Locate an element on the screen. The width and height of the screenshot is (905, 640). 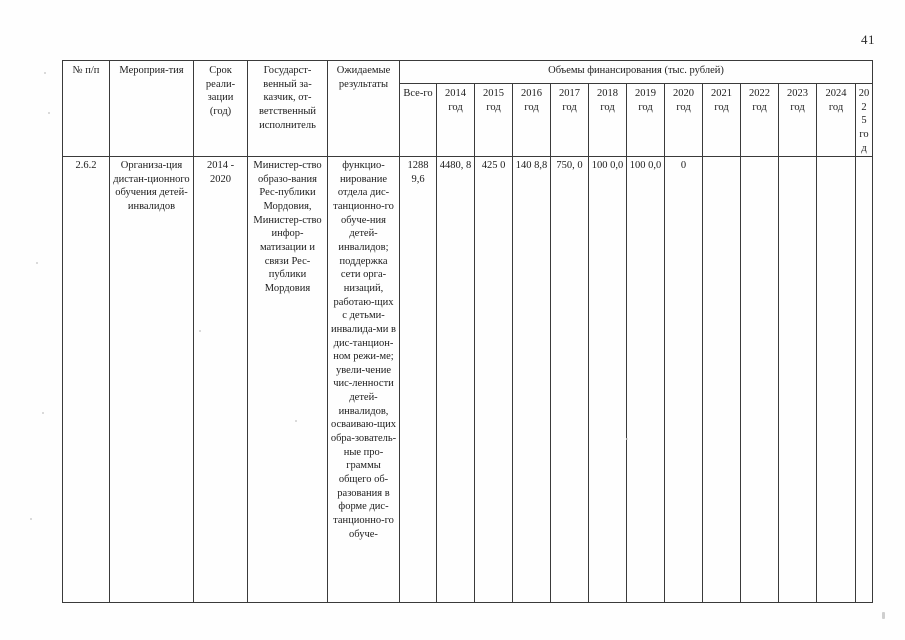
cell-value-2021 is located at coordinates (721, 380).